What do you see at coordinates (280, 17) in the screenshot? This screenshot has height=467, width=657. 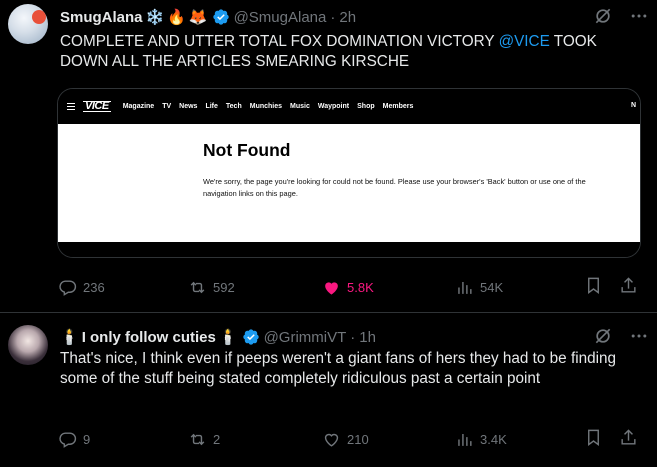 I see `handle: @SmugAlana` at bounding box center [280, 17].